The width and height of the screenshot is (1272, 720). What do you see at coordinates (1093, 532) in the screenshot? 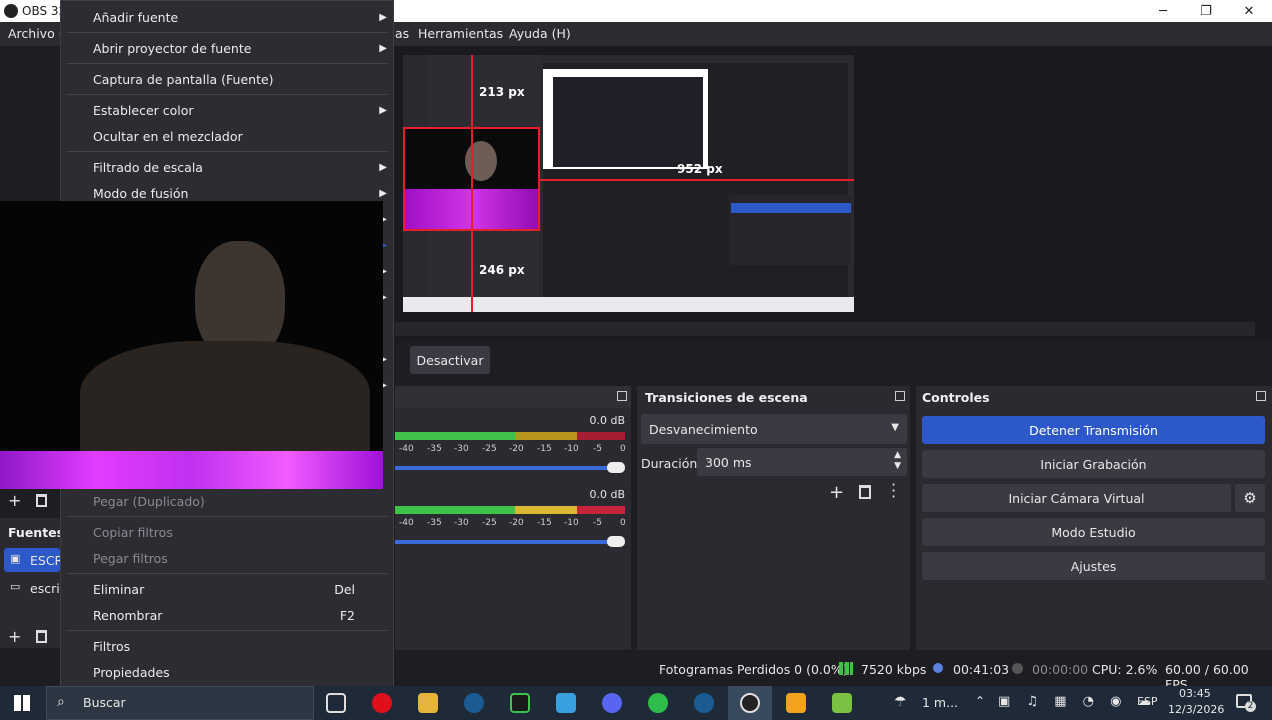
I see `studio-mode-button: Modo Estudio` at bounding box center [1093, 532].